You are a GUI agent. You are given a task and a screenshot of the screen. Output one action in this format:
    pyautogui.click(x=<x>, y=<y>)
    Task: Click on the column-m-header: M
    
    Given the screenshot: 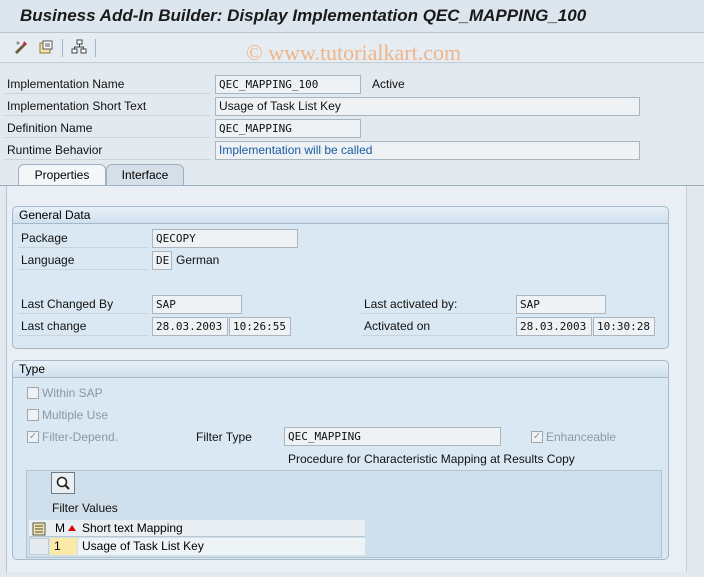 What is the action you would take?
    pyautogui.click(x=60, y=528)
    